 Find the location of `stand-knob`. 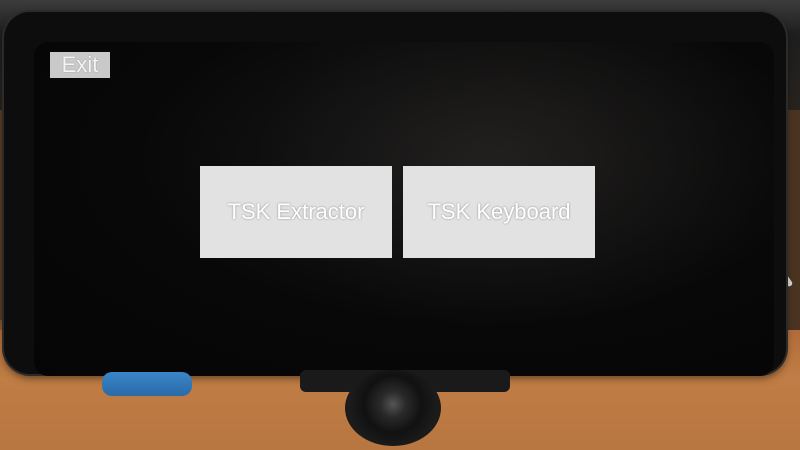

stand-knob is located at coordinates (147, 384).